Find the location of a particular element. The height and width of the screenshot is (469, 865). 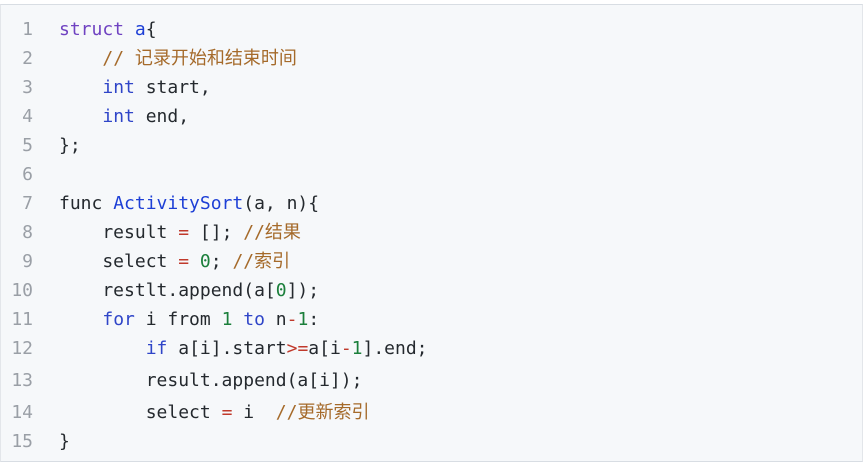

code-line: 15} is located at coordinates (35, 442).